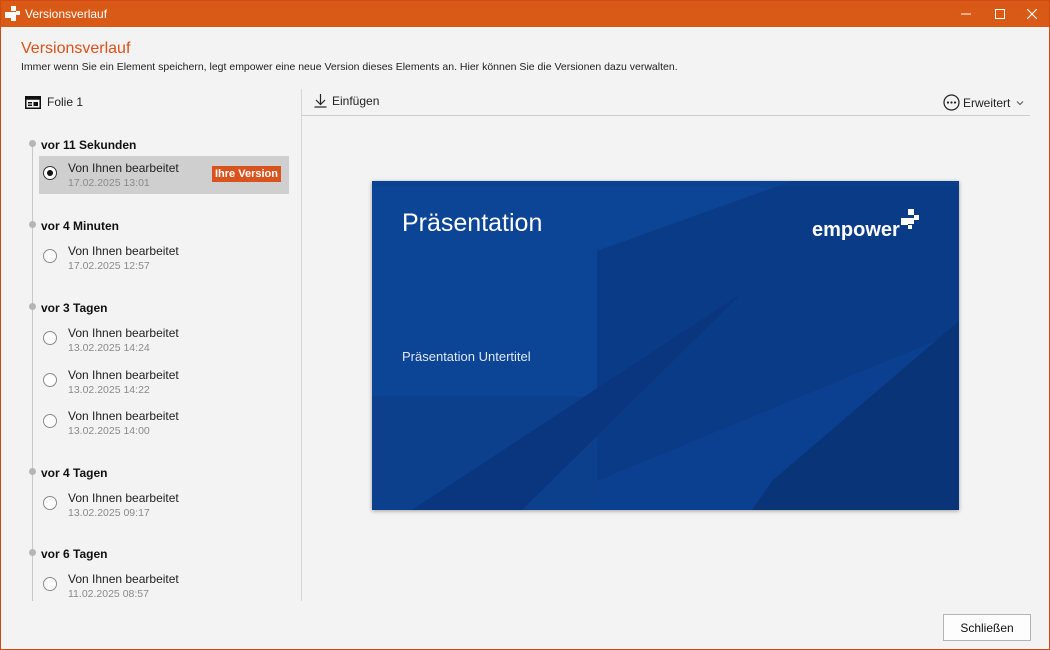 Image resolution: width=1050 pixels, height=650 pixels. I want to click on window-title: Versionsverlauf, so click(66, 14).